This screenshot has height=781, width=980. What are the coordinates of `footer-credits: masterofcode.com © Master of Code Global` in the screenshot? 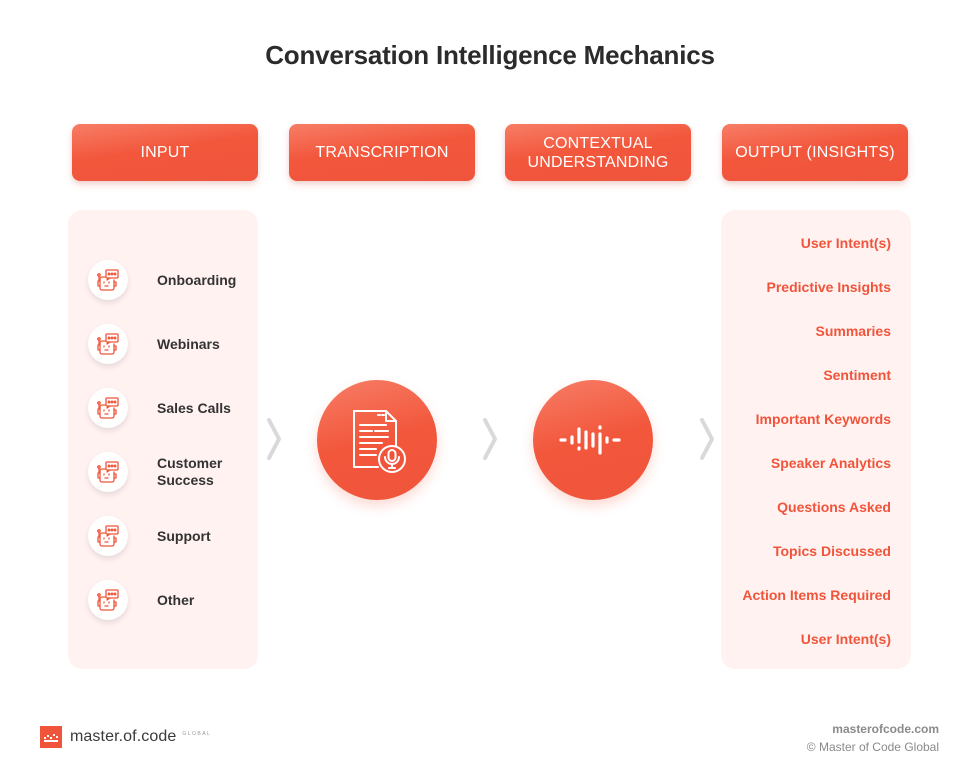 It's located at (873, 738).